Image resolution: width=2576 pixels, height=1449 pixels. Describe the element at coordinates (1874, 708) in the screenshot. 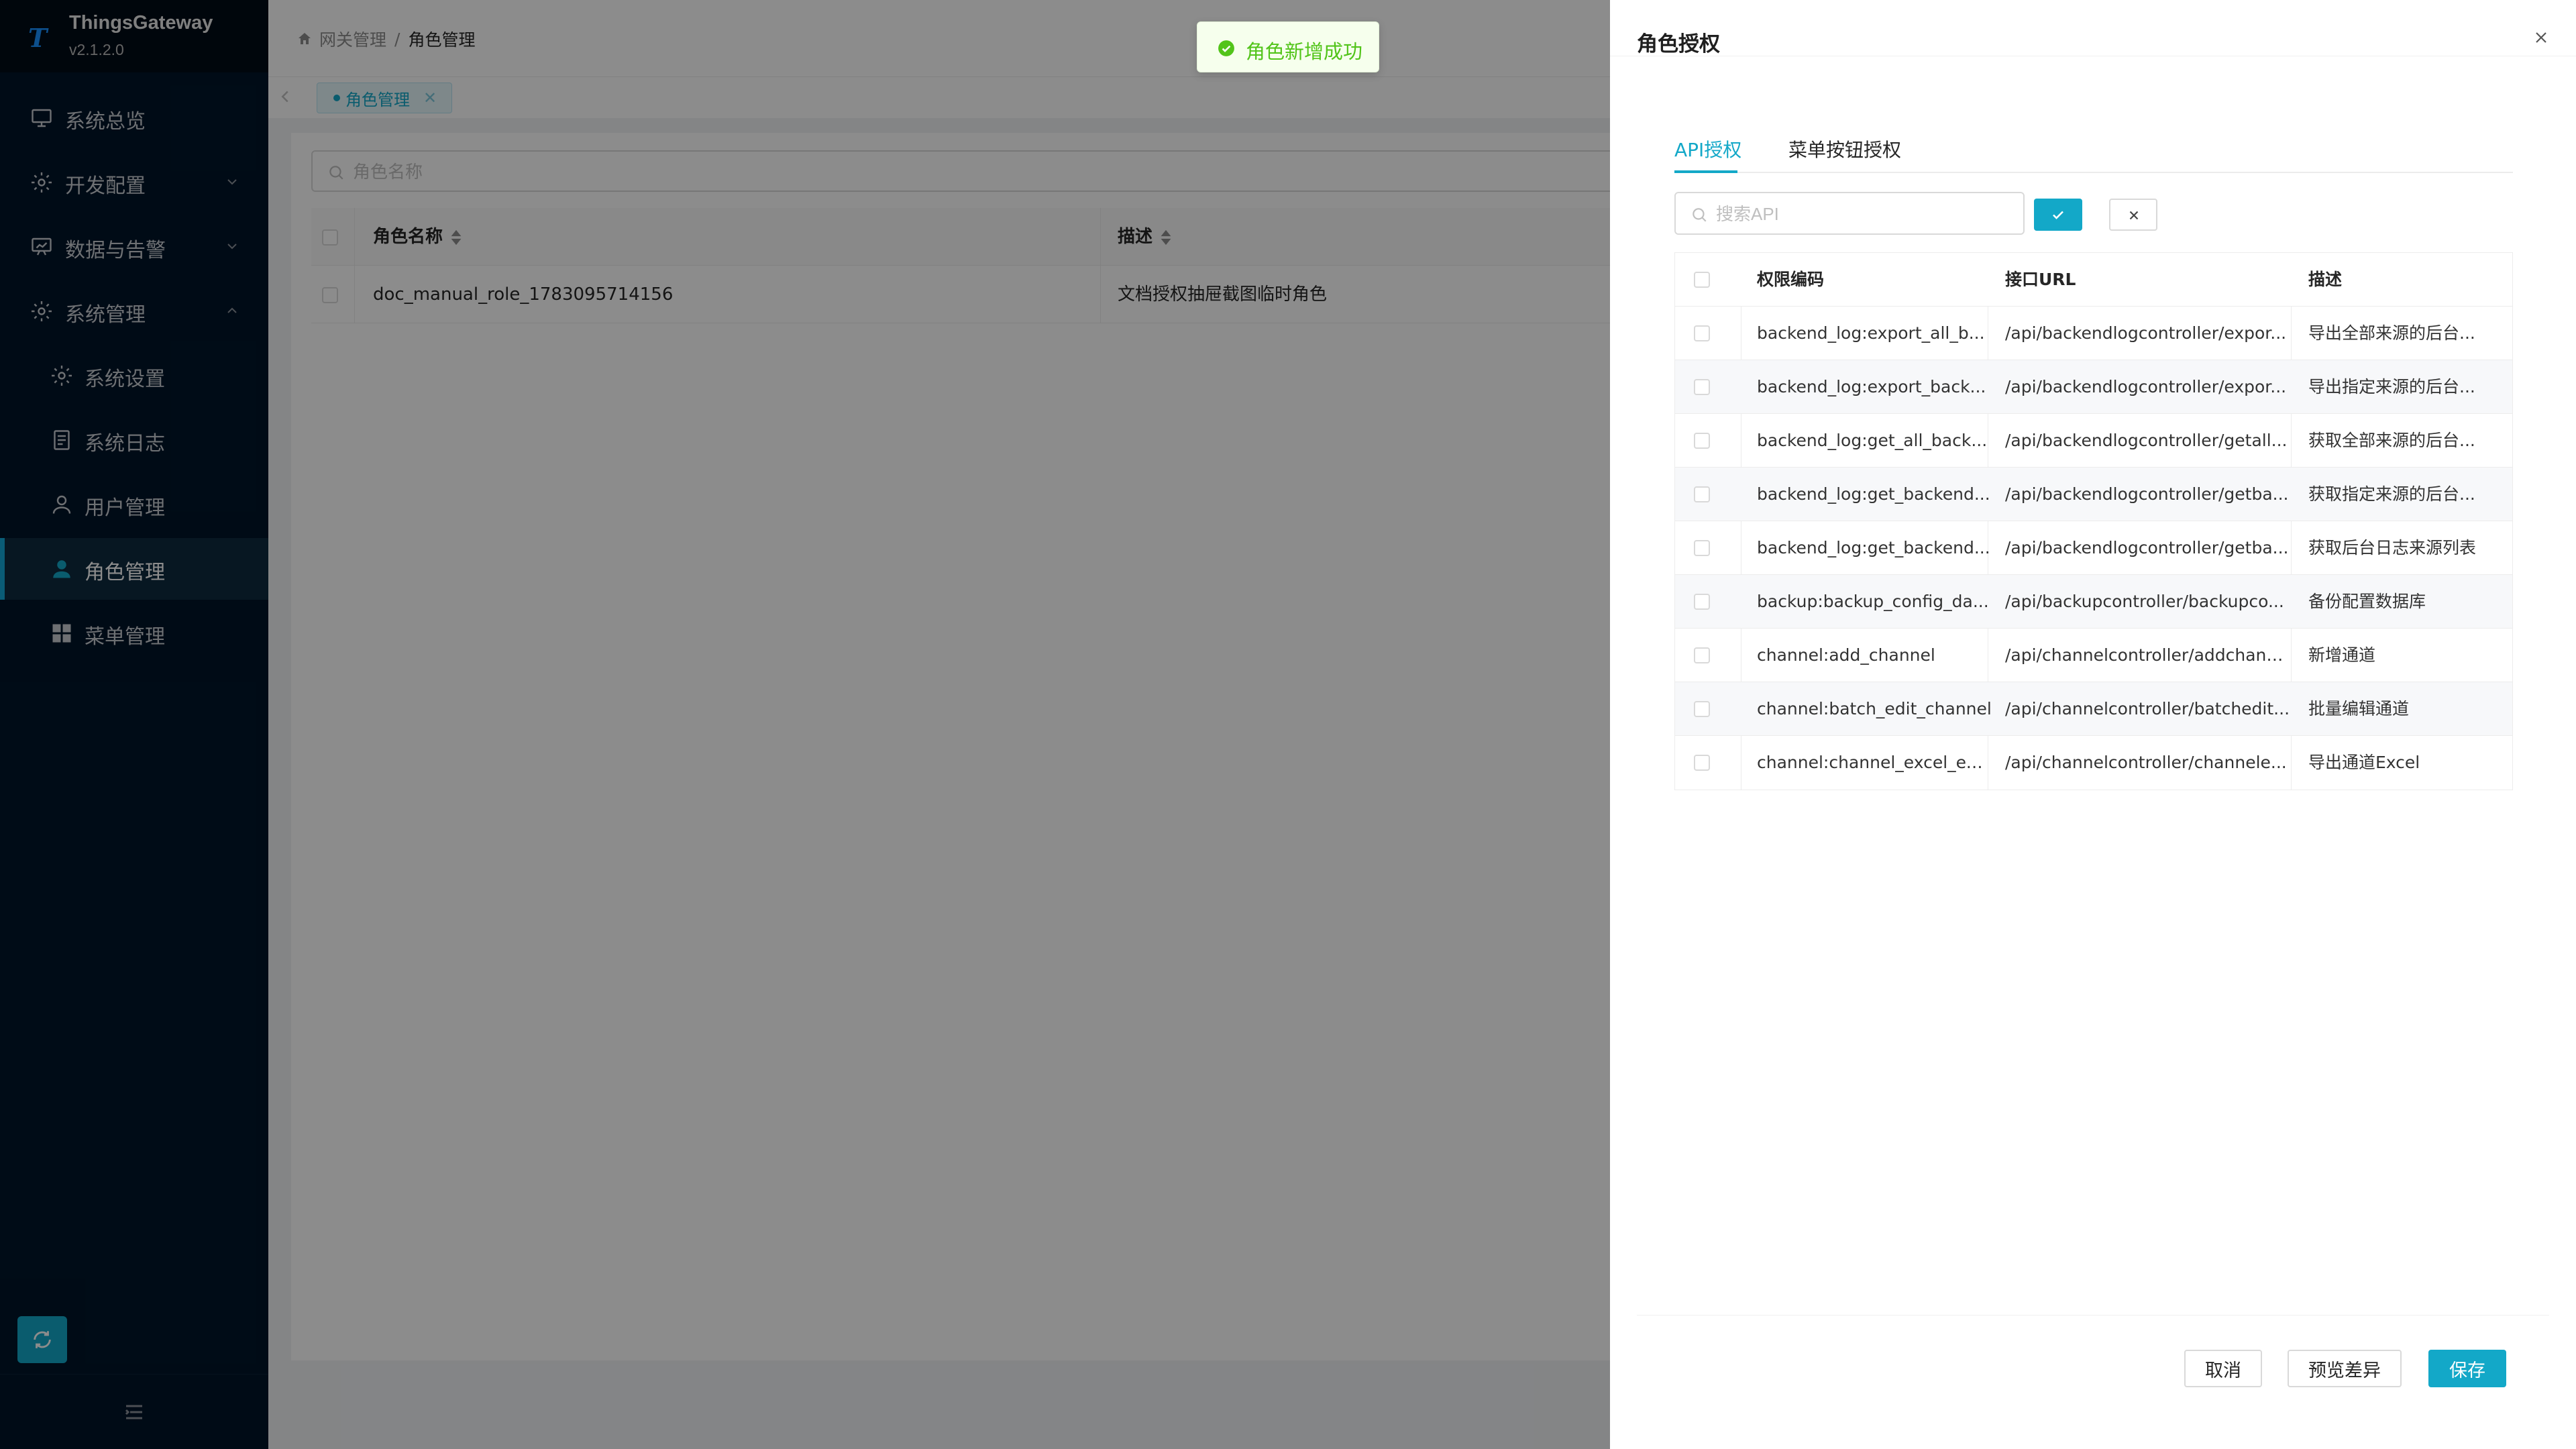

I see `permission-code-cell: channel:batch_edit_channel` at that location.